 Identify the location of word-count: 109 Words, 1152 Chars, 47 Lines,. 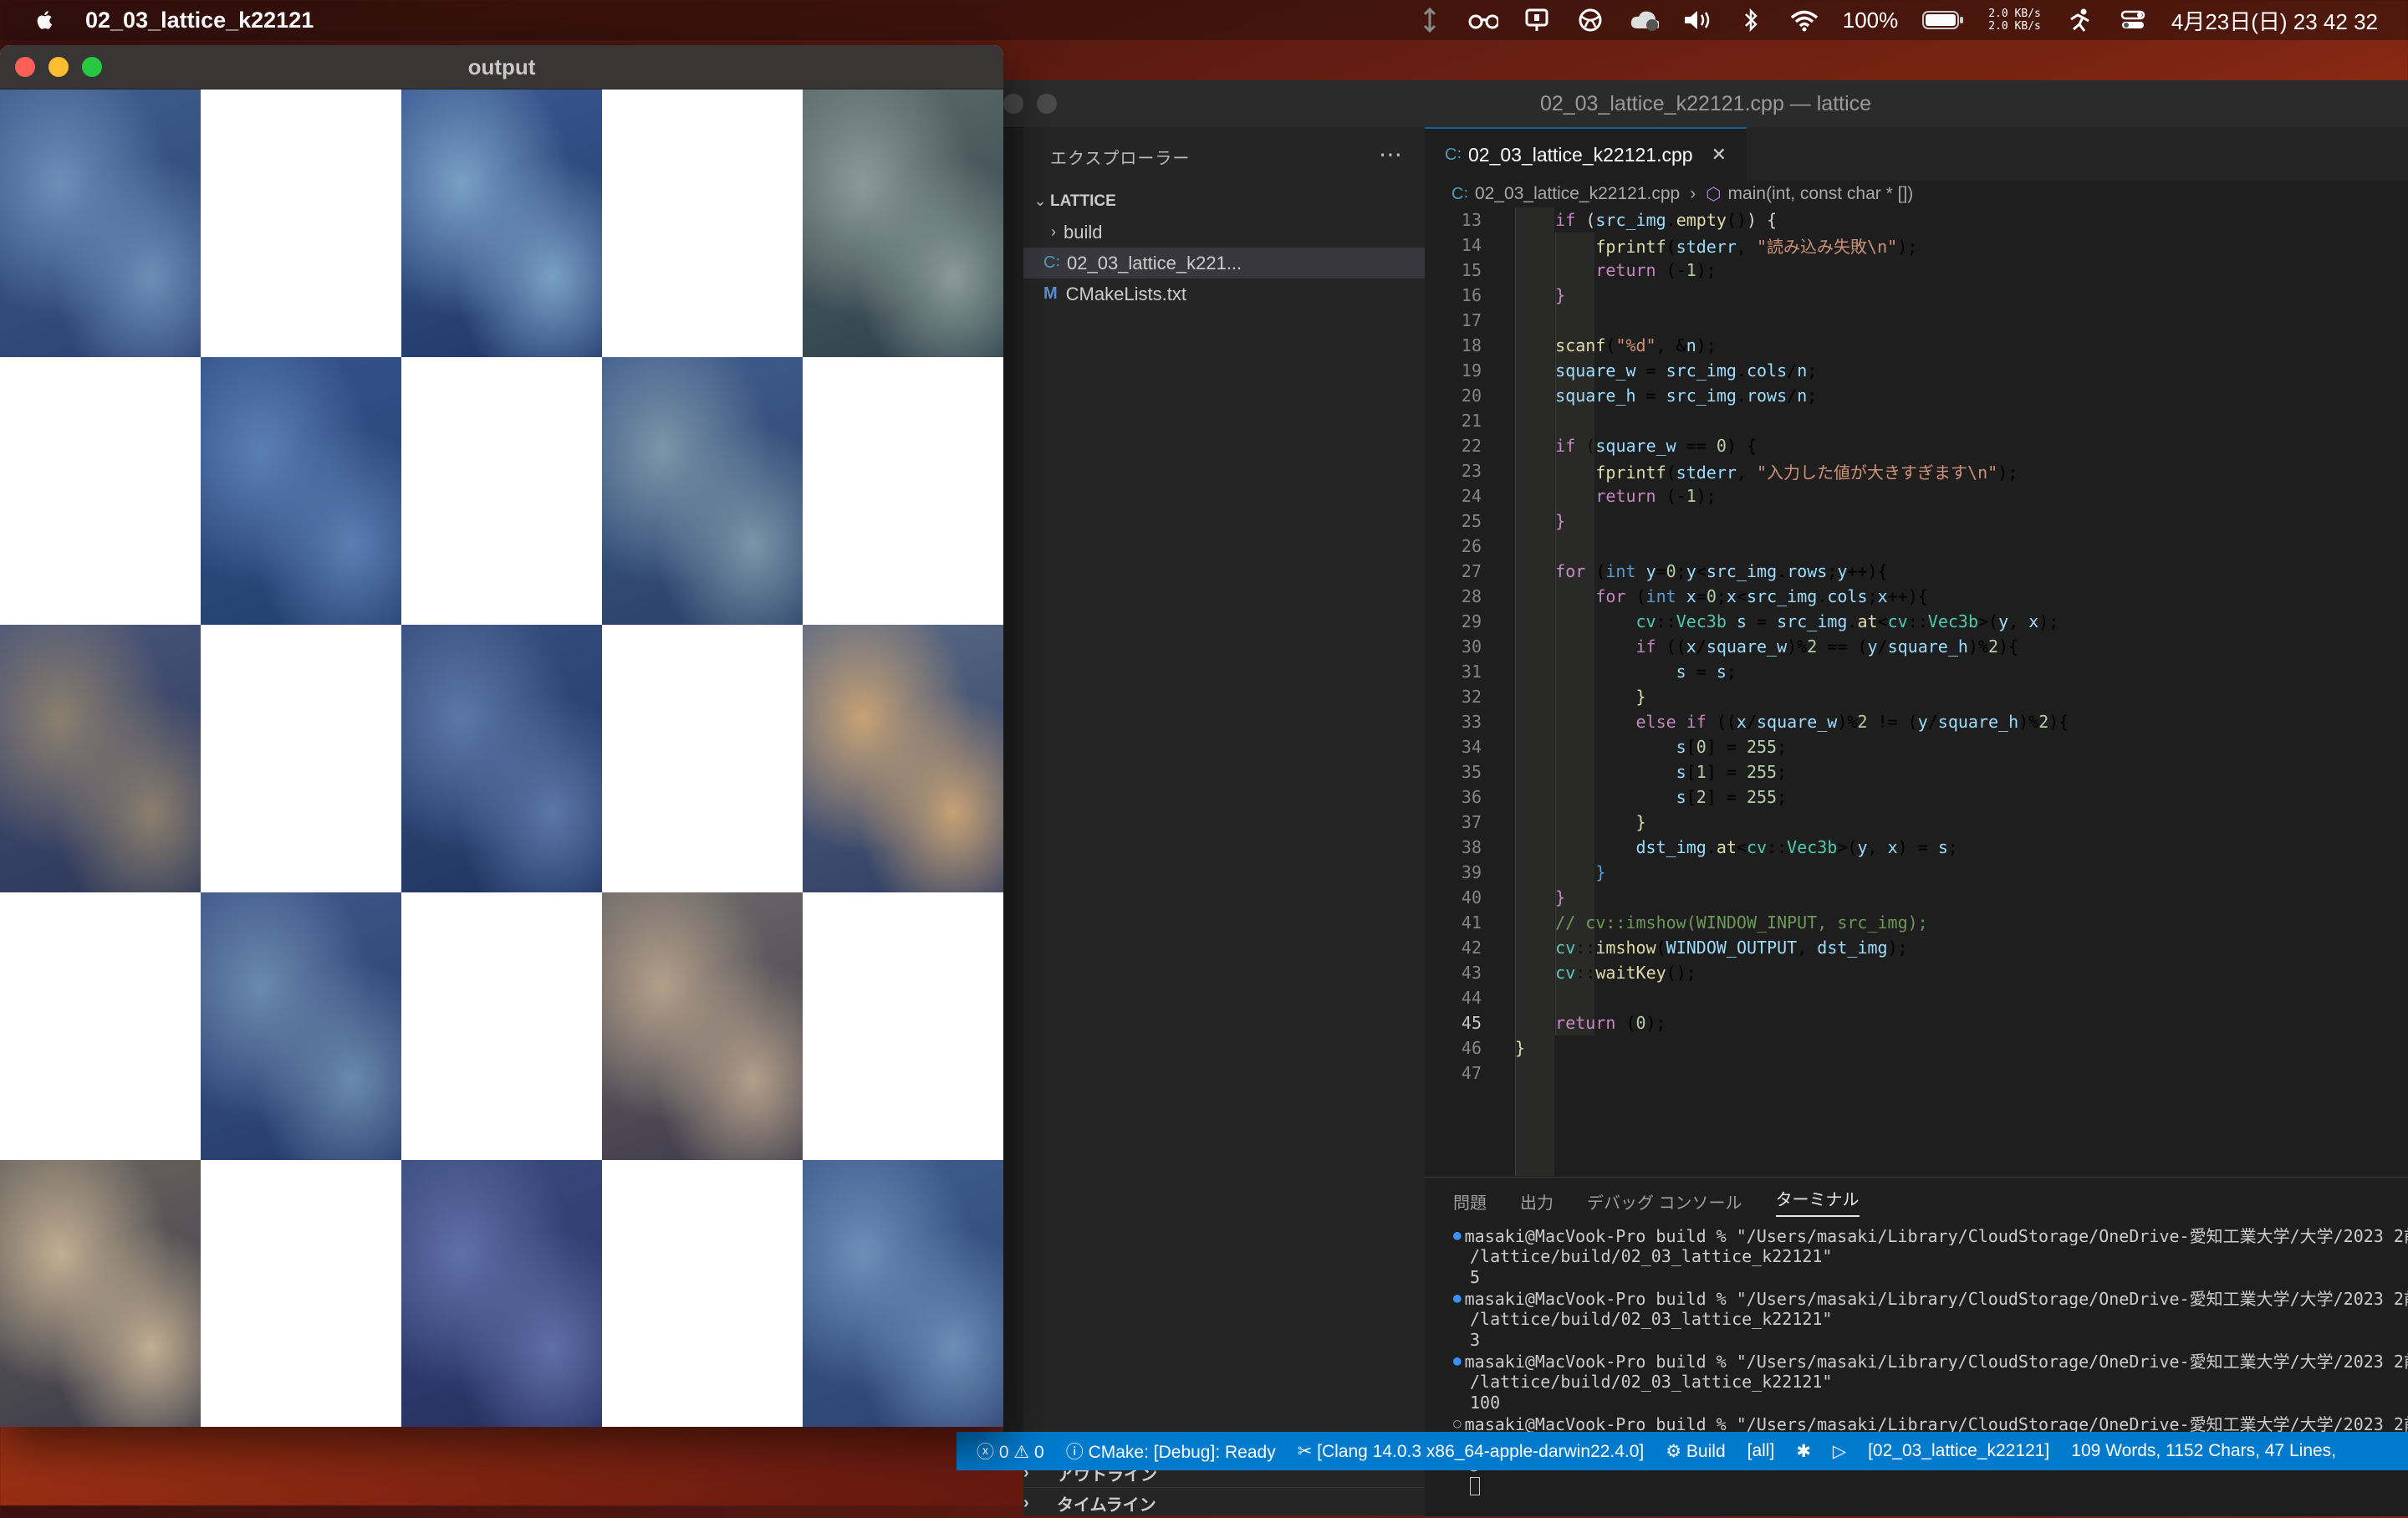
(2203, 1451).